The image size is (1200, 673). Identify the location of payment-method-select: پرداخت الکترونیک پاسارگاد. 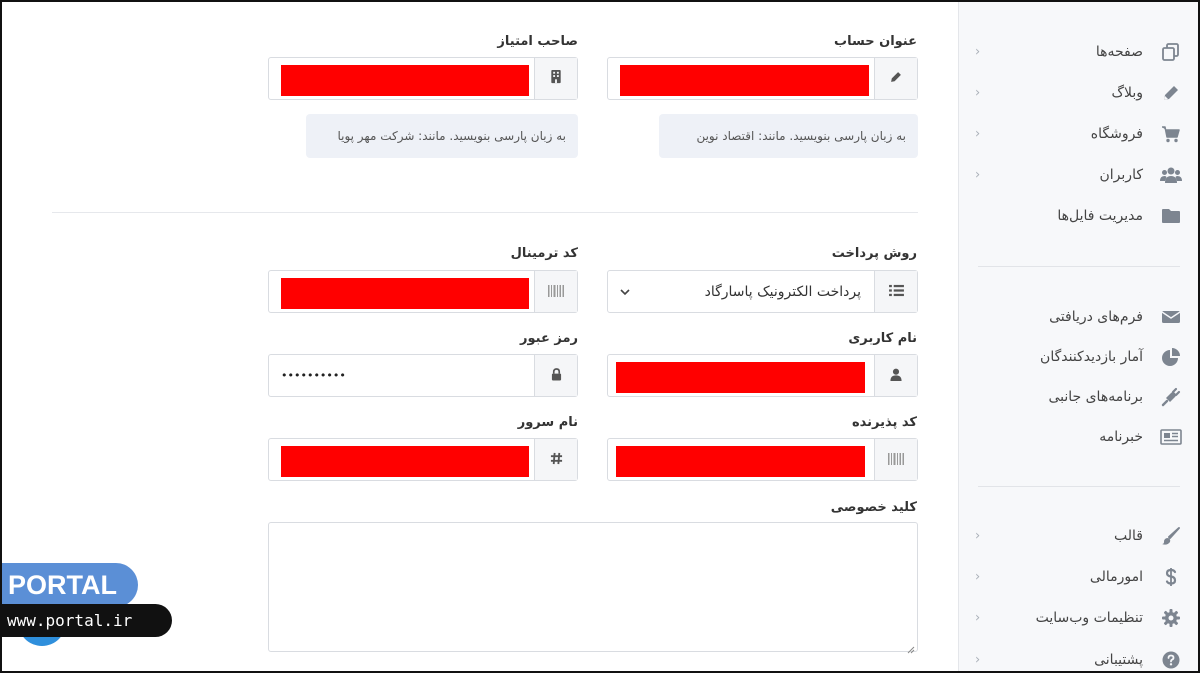
(762, 291).